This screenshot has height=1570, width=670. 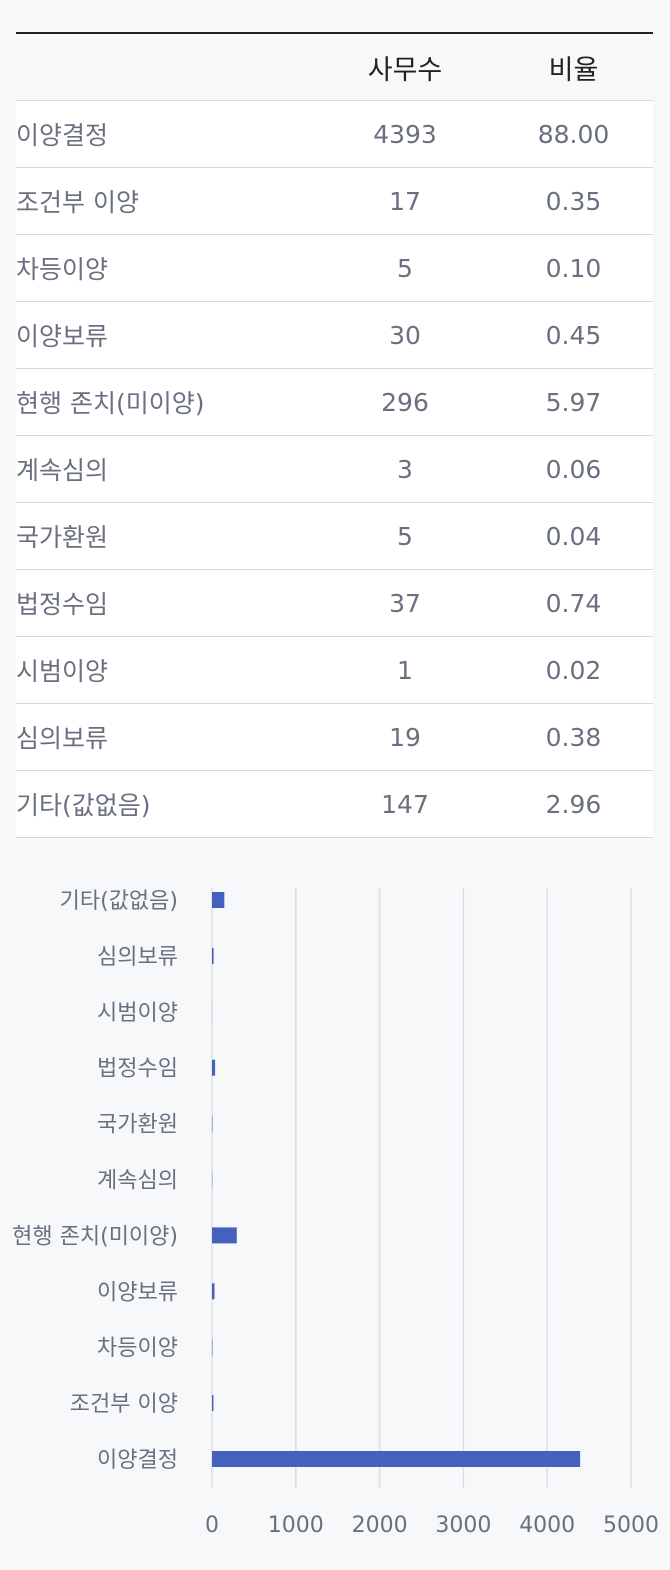 What do you see at coordinates (573, 134) in the screenshot?
I see `row-ratio: 88.00` at bounding box center [573, 134].